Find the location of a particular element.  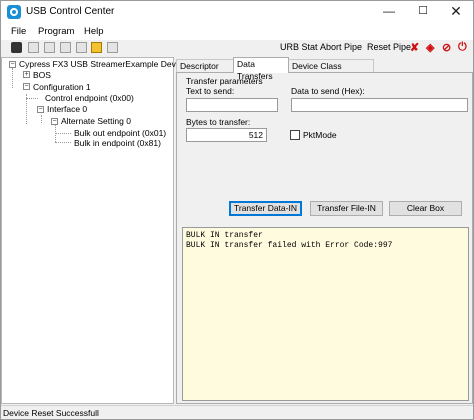

app-icon is located at coordinates (14, 12).